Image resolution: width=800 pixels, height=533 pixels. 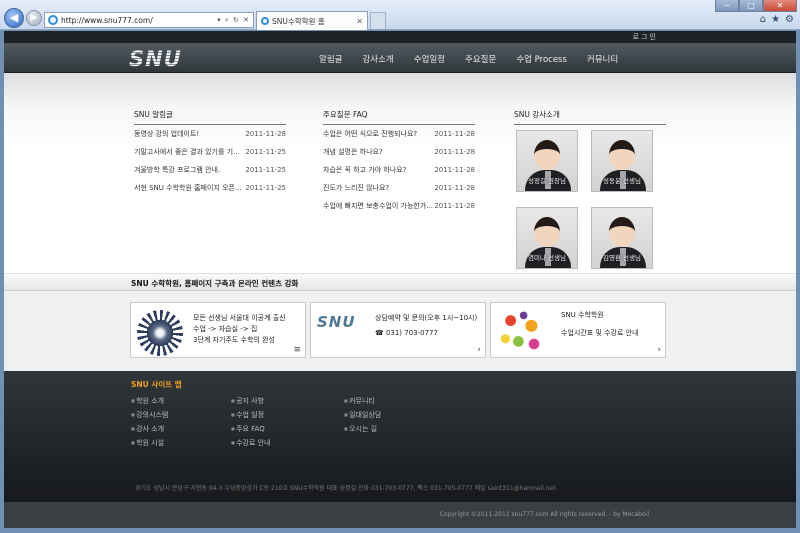 I want to click on list-item: 진도가 느리진 않나요? 2011-11-28, so click(x=399, y=188).